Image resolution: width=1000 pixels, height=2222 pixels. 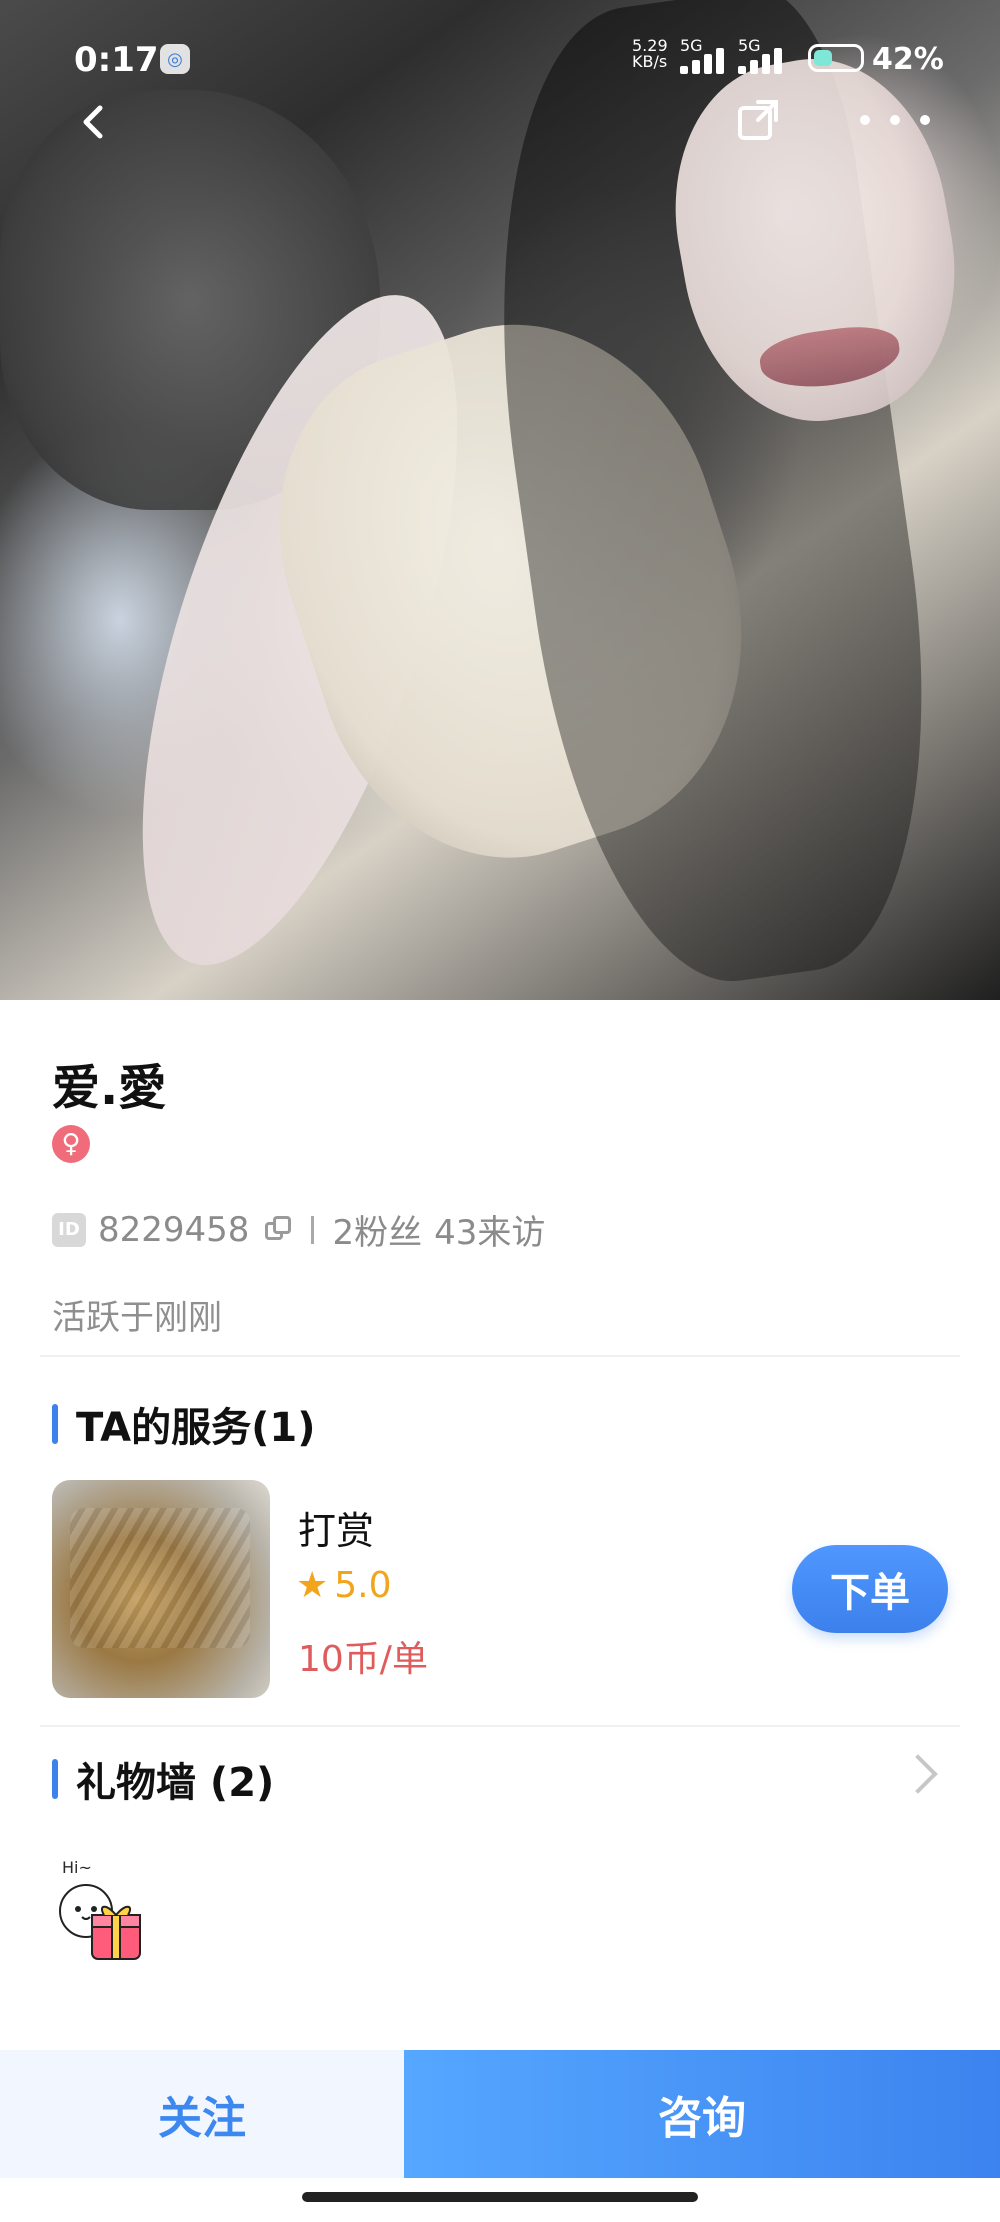 I want to click on signal-2-label: 5G, so click(x=749, y=45).